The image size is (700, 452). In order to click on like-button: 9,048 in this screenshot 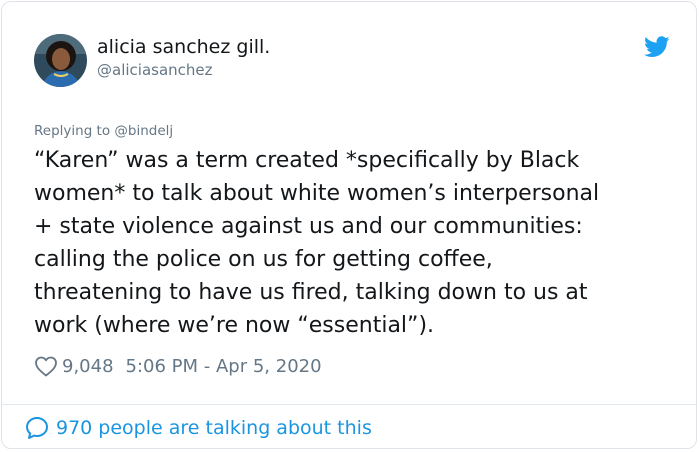, I will do `click(74, 366)`.